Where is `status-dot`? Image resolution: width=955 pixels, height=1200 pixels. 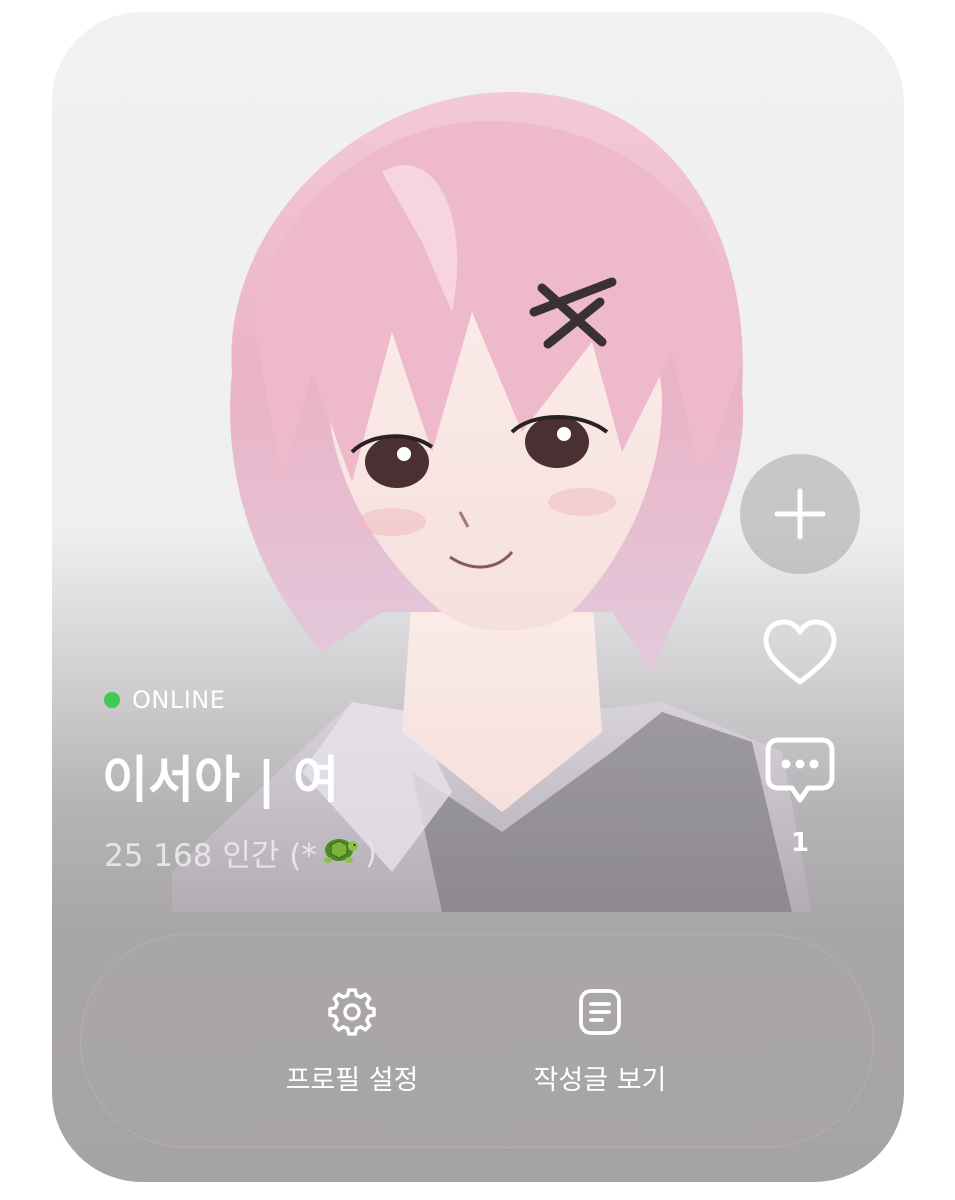 status-dot is located at coordinates (112, 700).